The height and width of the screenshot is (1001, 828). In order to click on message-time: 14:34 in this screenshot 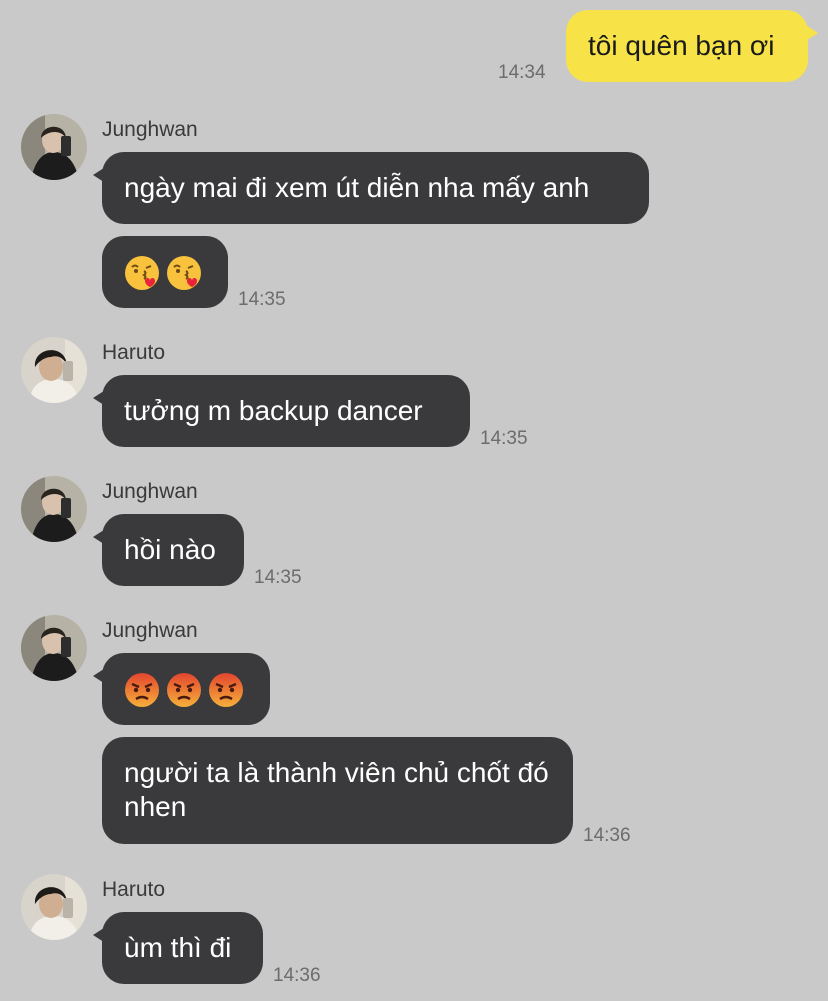, I will do `click(522, 72)`.